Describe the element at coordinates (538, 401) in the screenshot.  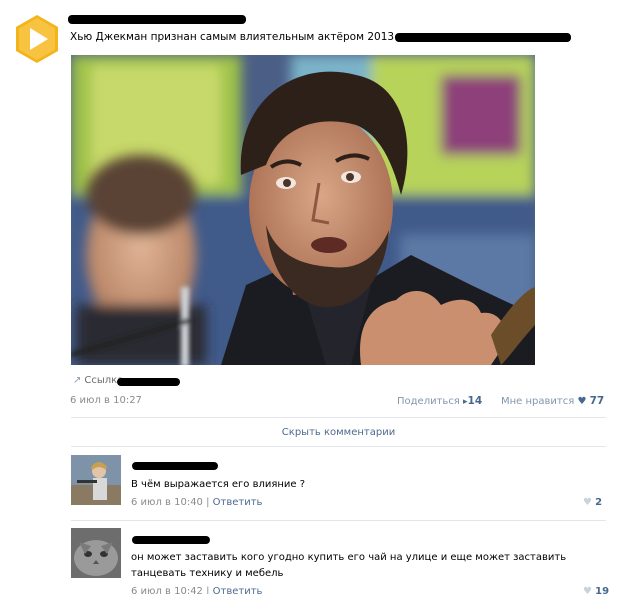
I see `like-label: Мне нравится` at that location.